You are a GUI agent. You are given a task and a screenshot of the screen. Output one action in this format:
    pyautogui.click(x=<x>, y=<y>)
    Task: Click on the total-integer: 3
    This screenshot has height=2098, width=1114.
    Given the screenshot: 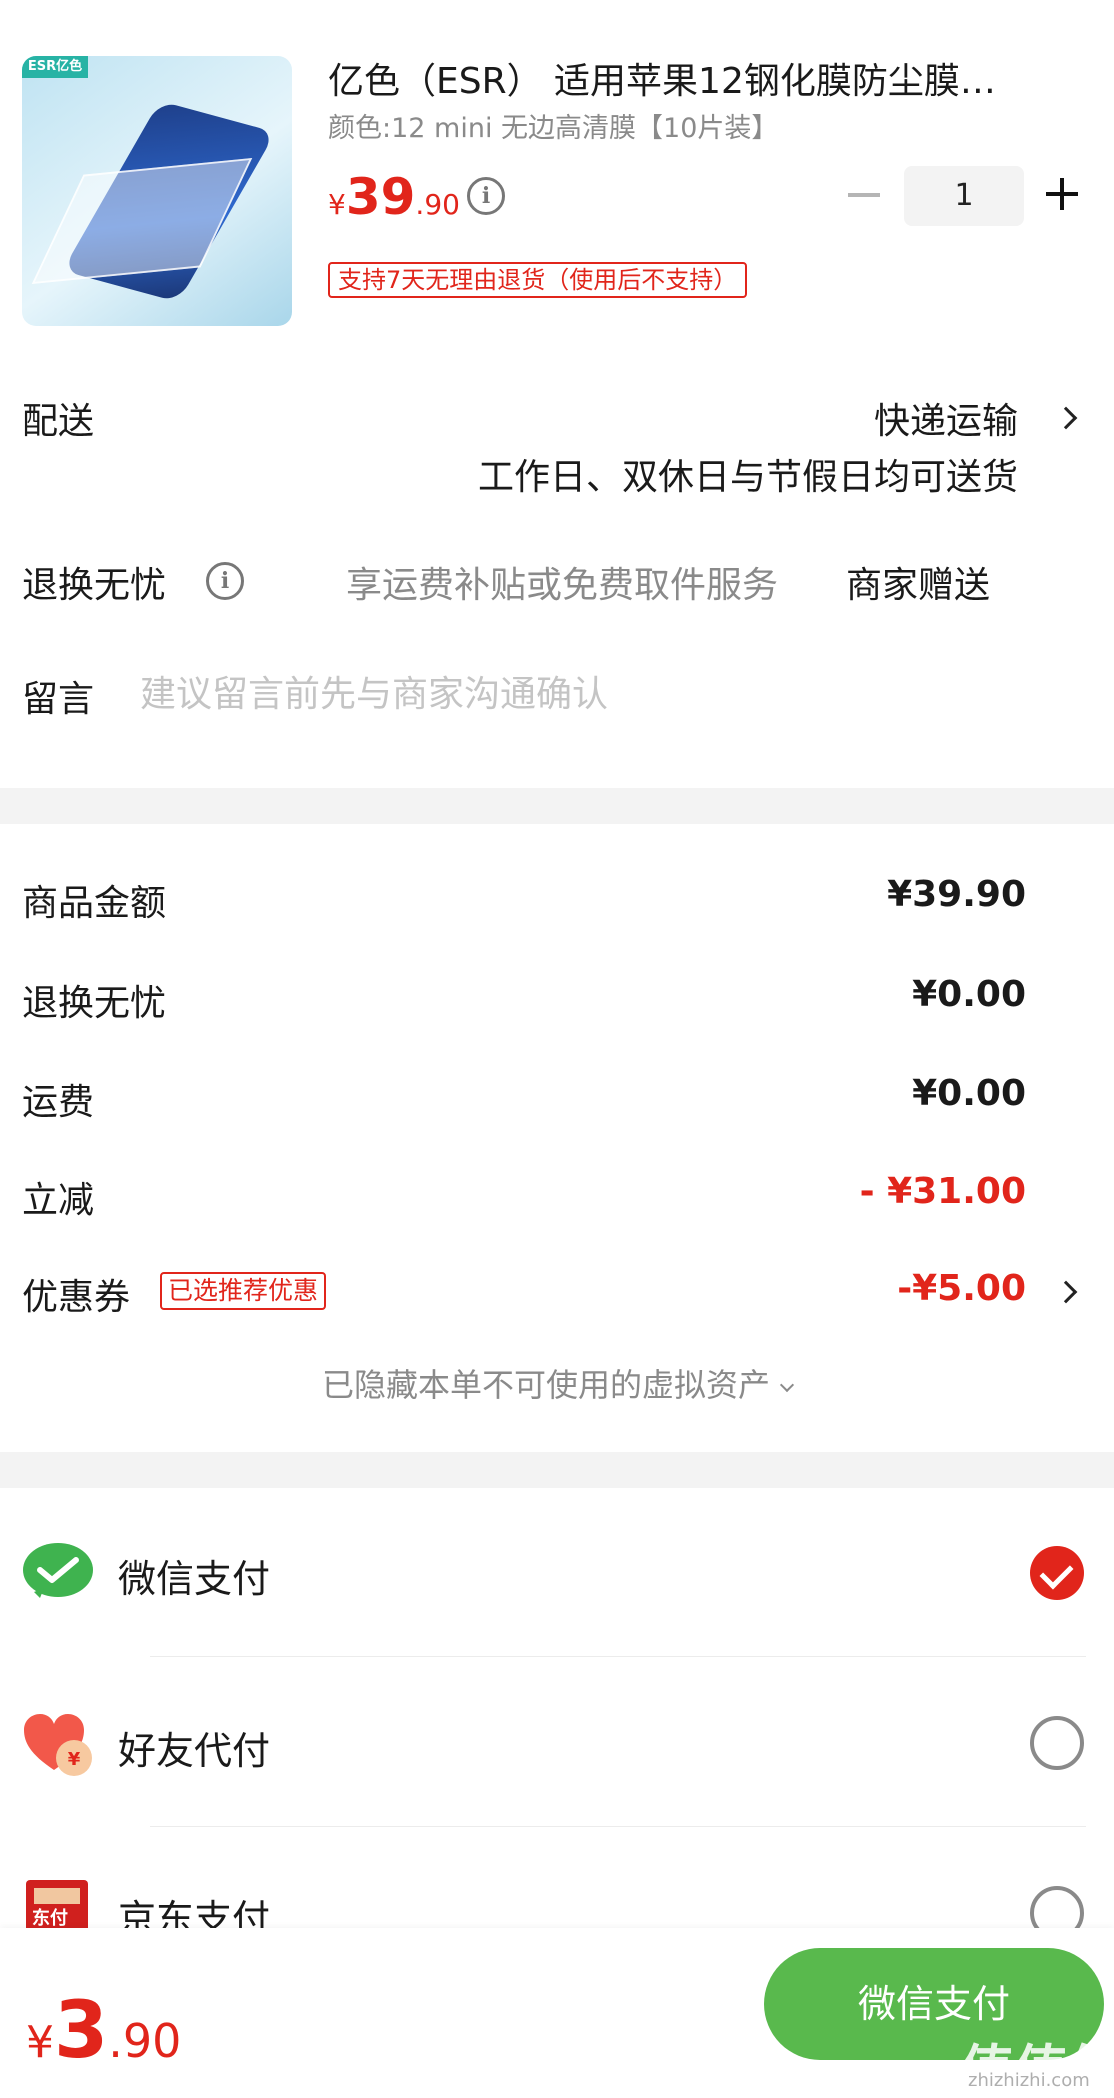 What is the action you would take?
    pyautogui.click(x=81, y=2031)
    